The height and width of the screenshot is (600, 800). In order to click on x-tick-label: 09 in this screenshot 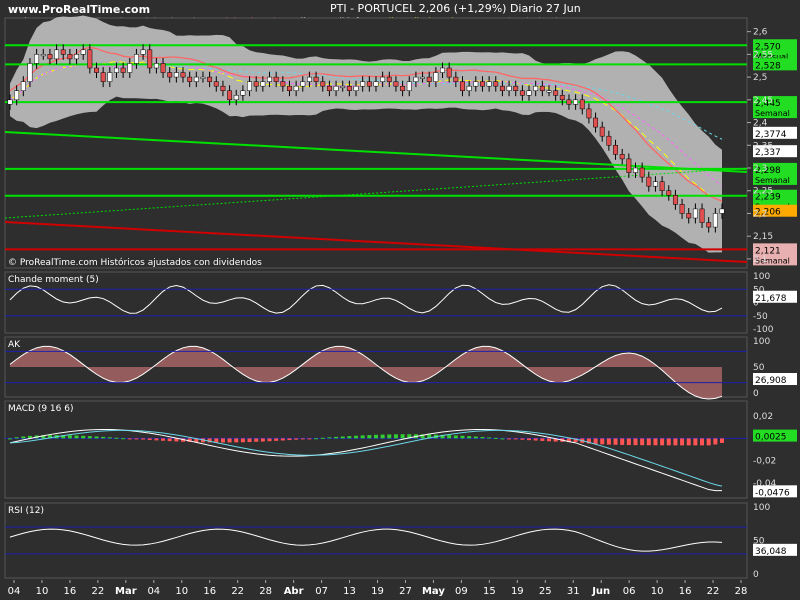, I will do `click(461, 591)`.